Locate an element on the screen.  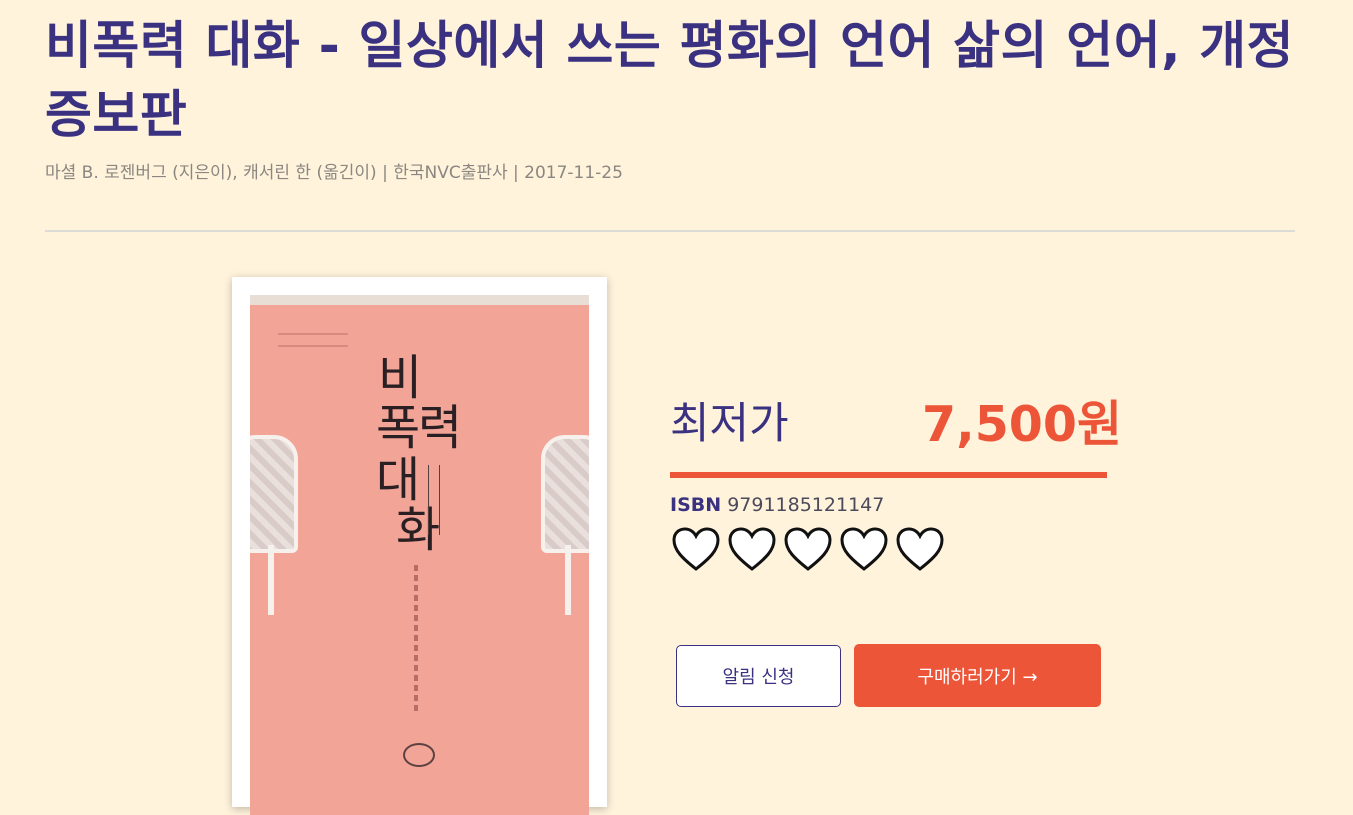
isbn-value: 9791185121147 is located at coordinates (806, 505).